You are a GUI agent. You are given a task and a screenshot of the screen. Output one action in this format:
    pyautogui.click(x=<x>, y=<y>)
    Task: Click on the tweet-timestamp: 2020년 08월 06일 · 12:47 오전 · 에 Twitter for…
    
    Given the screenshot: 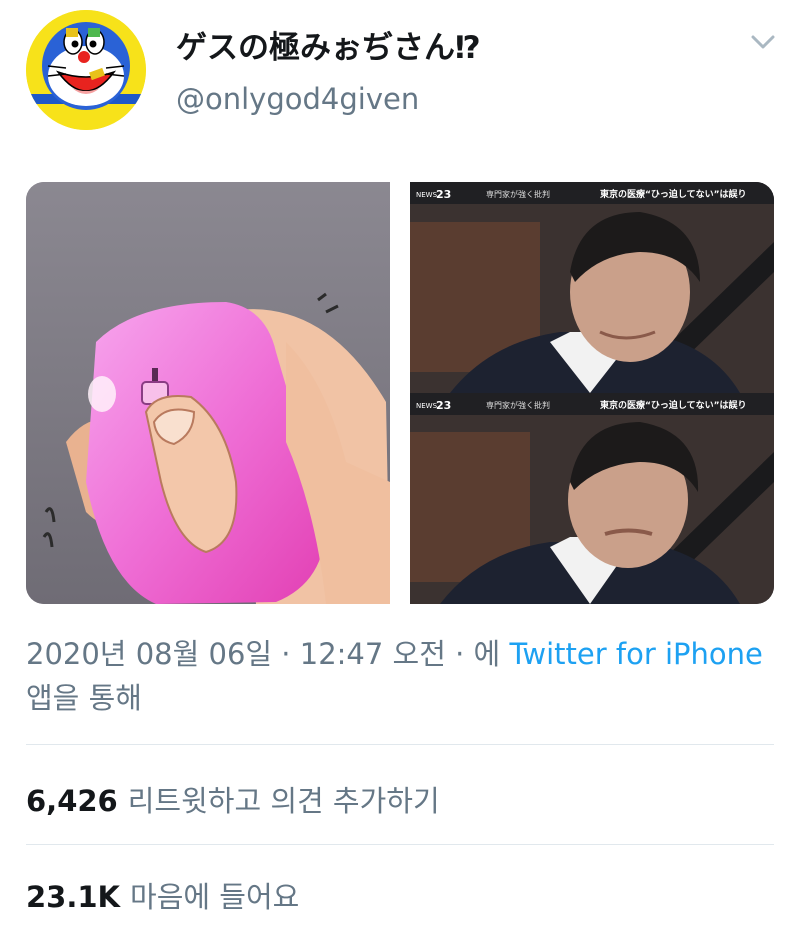 What is the action you would take?
    pyautogui.click(x=396, y=676)
    